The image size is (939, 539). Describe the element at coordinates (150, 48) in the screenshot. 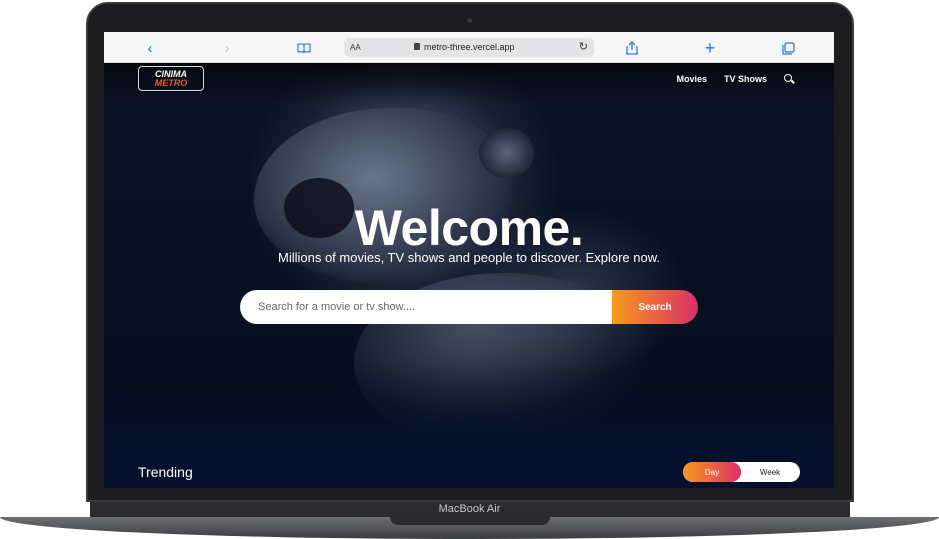

I see `chevron-left-icon: ‹` at that location.